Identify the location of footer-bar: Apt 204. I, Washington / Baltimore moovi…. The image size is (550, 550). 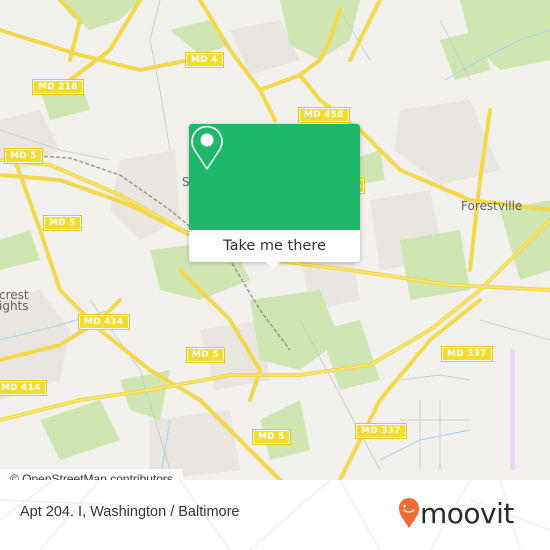
(275, 515).